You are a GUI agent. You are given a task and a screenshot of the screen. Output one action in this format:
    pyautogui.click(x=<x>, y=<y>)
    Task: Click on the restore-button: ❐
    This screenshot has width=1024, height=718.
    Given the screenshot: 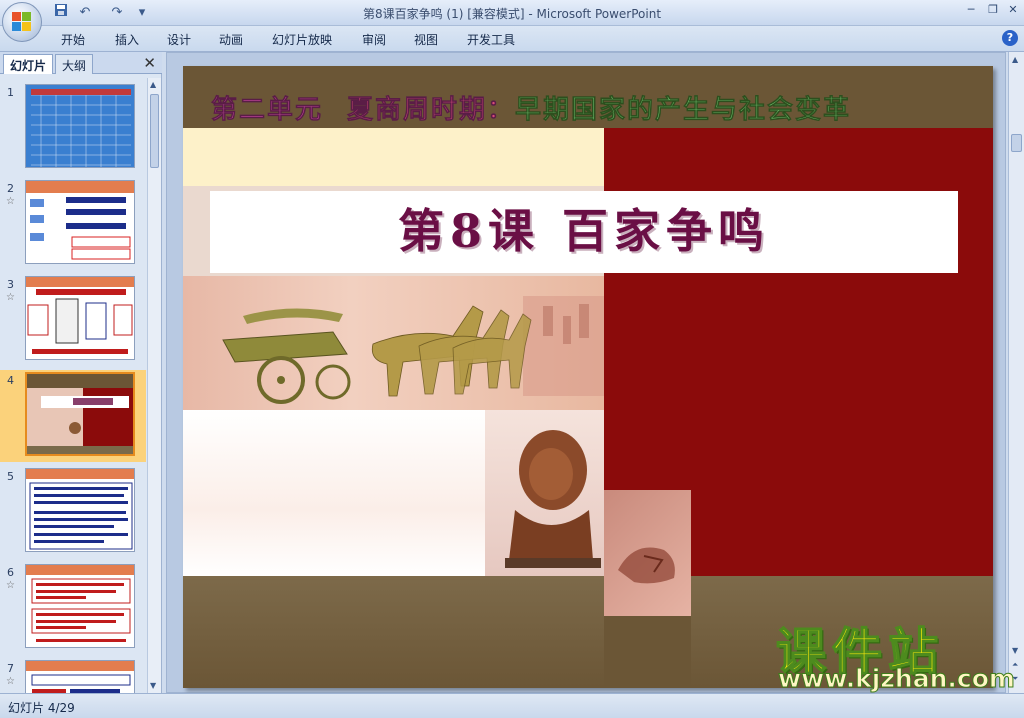 What is the action you would take?
    pyautogui.click(x=993, y=10)
    